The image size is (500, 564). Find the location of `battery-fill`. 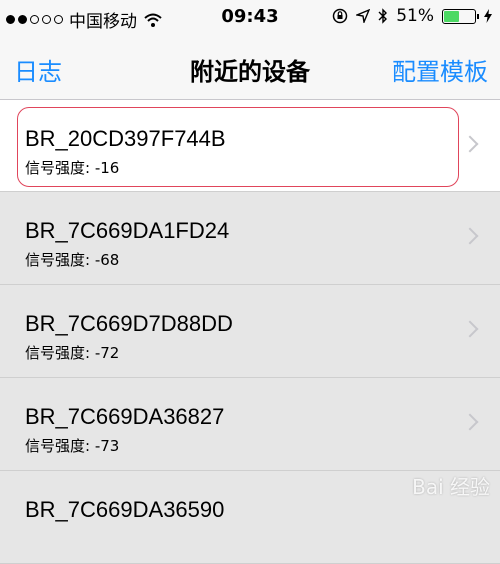

battery-fill is located at coordinates (451, 16).